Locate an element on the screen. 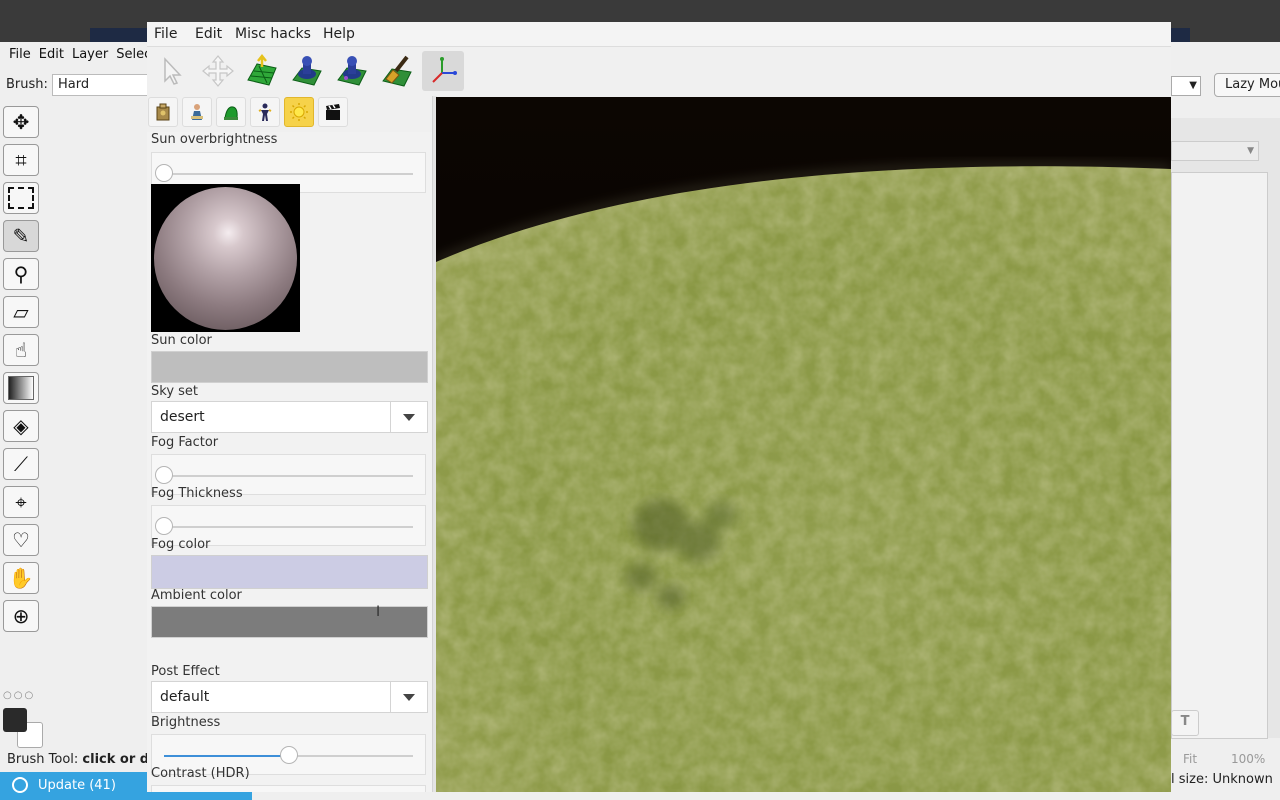  sun-icon is located at coordinates (299, 112).